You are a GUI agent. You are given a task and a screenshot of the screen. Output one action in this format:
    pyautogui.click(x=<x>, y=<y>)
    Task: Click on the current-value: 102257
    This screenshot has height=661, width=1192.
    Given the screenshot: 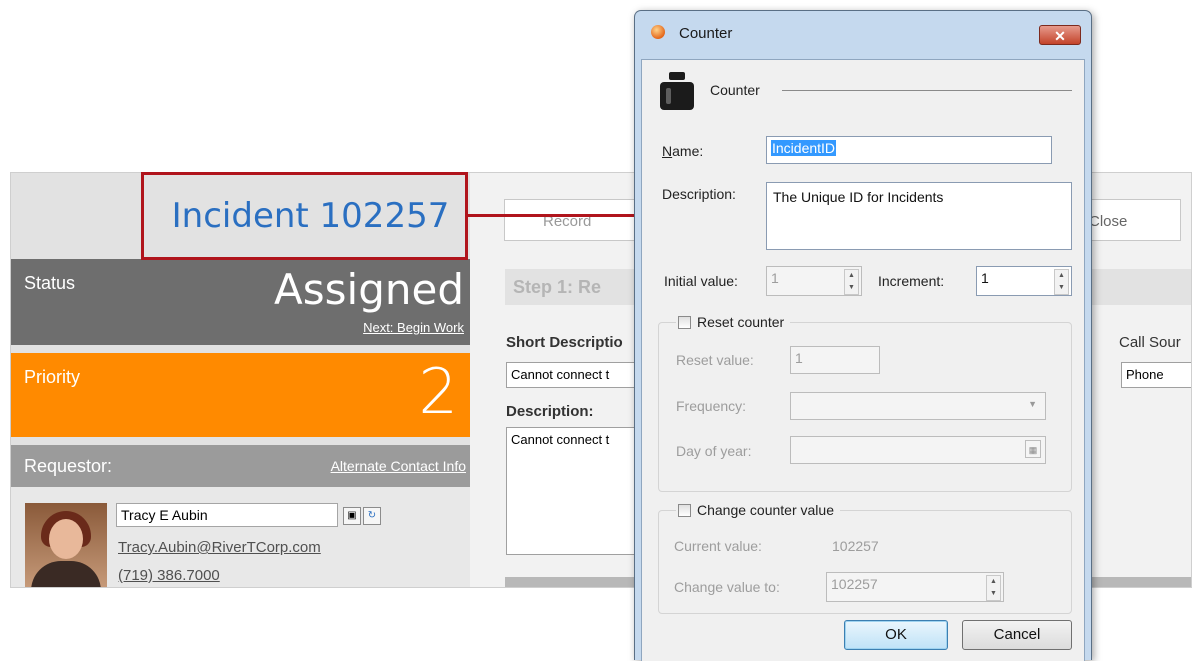 What is the action you would take?
    pyautogui.click(x=855, y=546)
    